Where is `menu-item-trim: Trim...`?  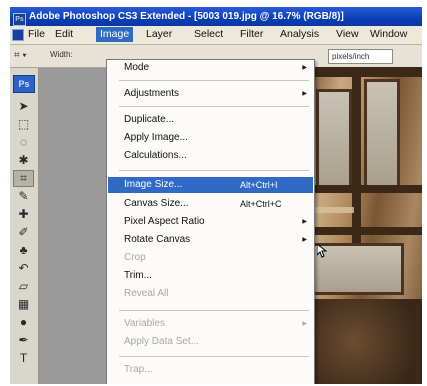
menu-item-trim: Trim... is located at coordinates (210, 276).